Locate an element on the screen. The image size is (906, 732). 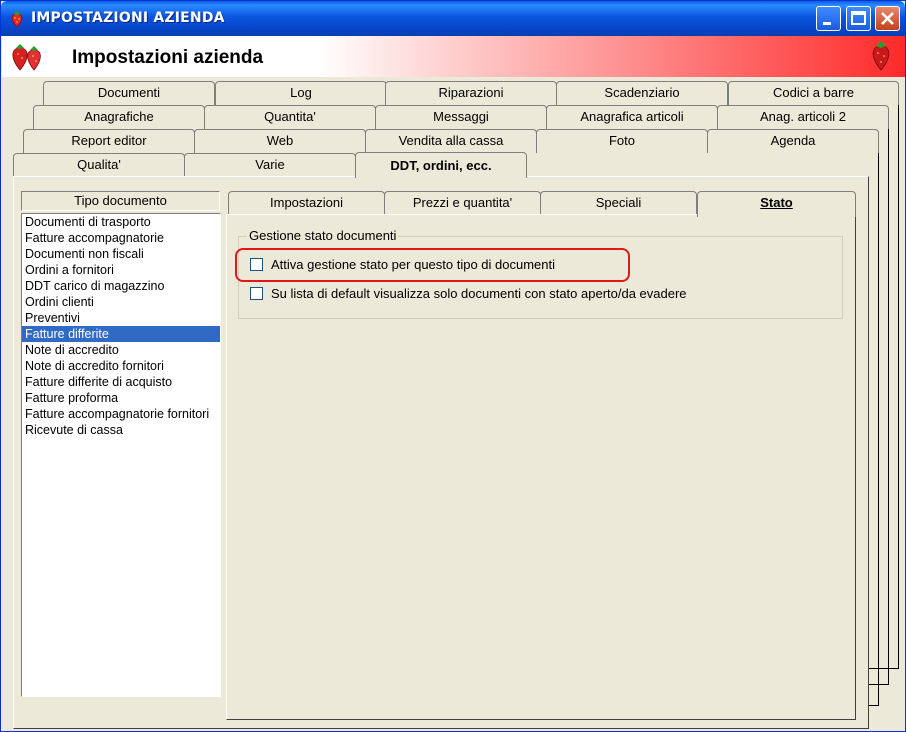
minimize-icon is located at coordinates (827, 23).